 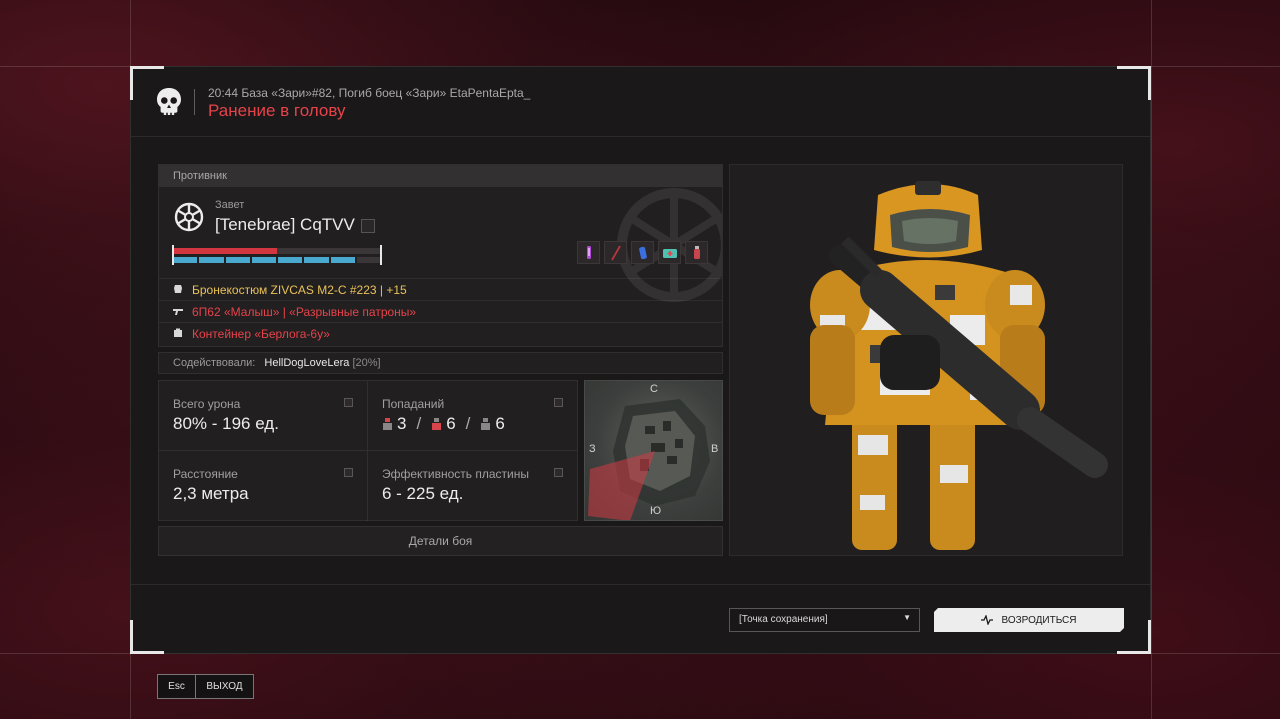 What do you see at coordinates (277, 110) in the screenshot?
I see `death-cause: Ранение в голову` at bounding box center [277, 110].